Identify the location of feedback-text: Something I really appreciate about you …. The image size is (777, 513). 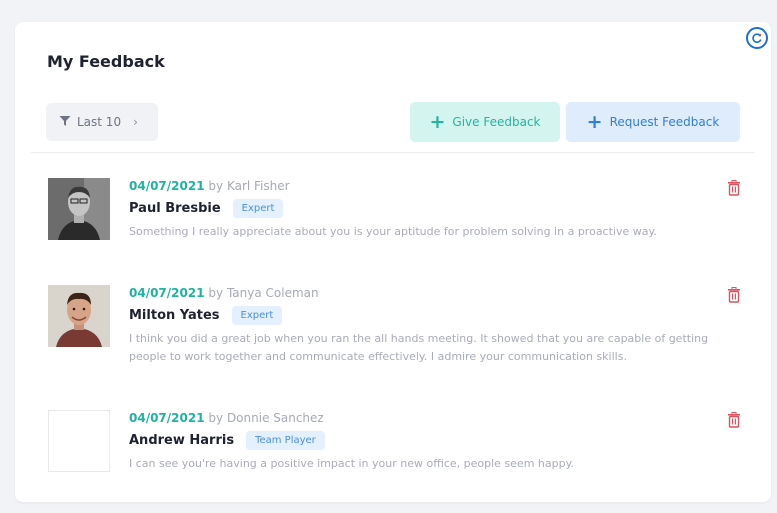
(393, 231).